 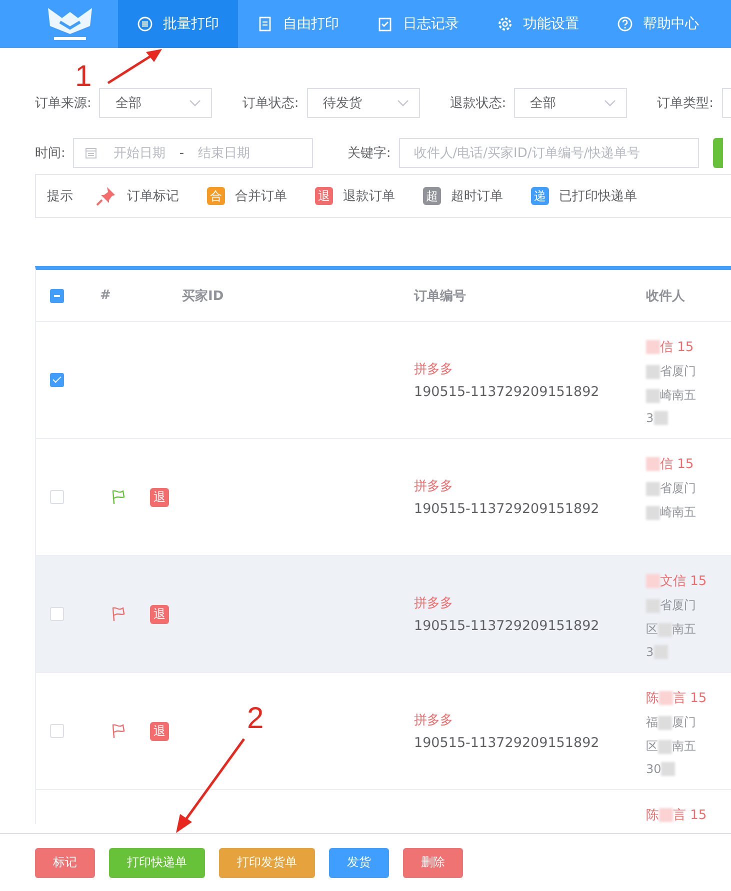 I want to click on pushpin-icon, so click(x=106, y=196).